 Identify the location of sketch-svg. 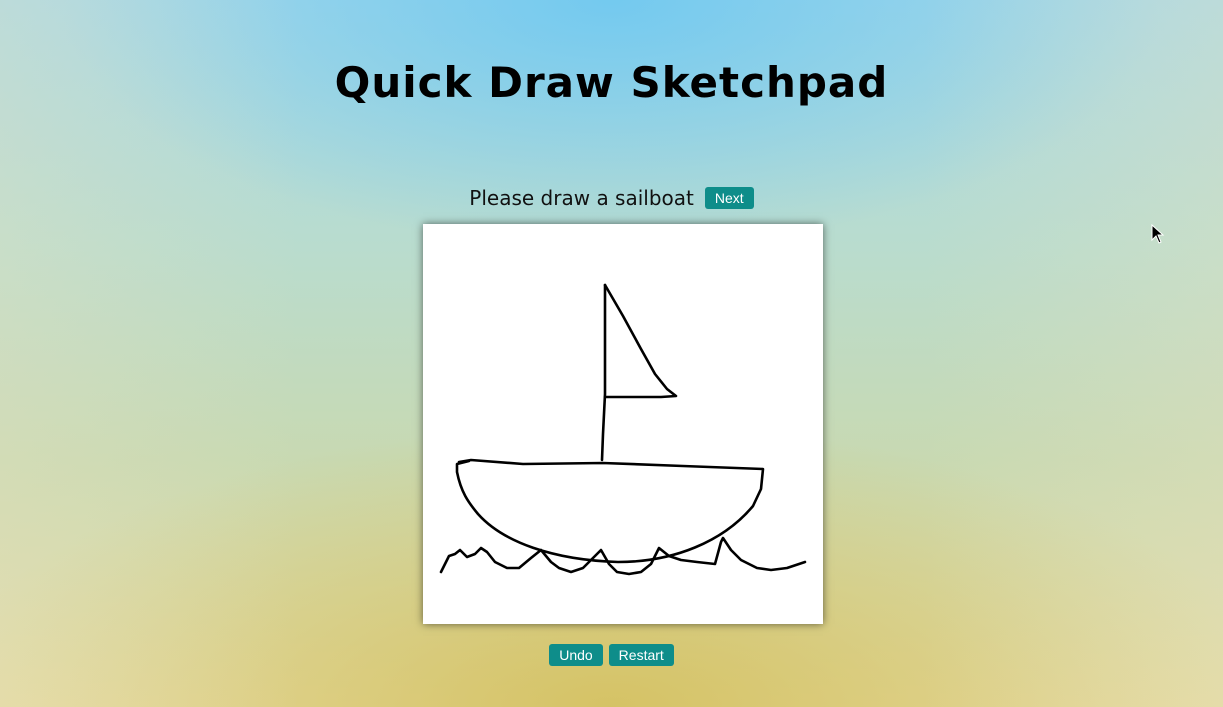
(623, 429).